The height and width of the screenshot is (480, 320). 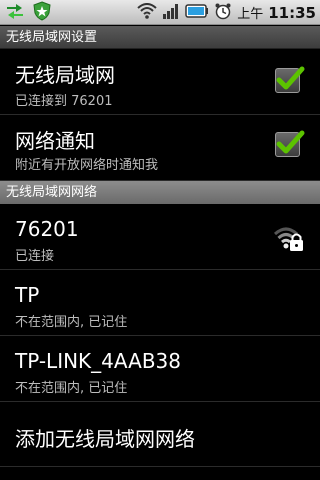 I want to click on page-title: 无线局域网设置, so click(x=160, y=37).